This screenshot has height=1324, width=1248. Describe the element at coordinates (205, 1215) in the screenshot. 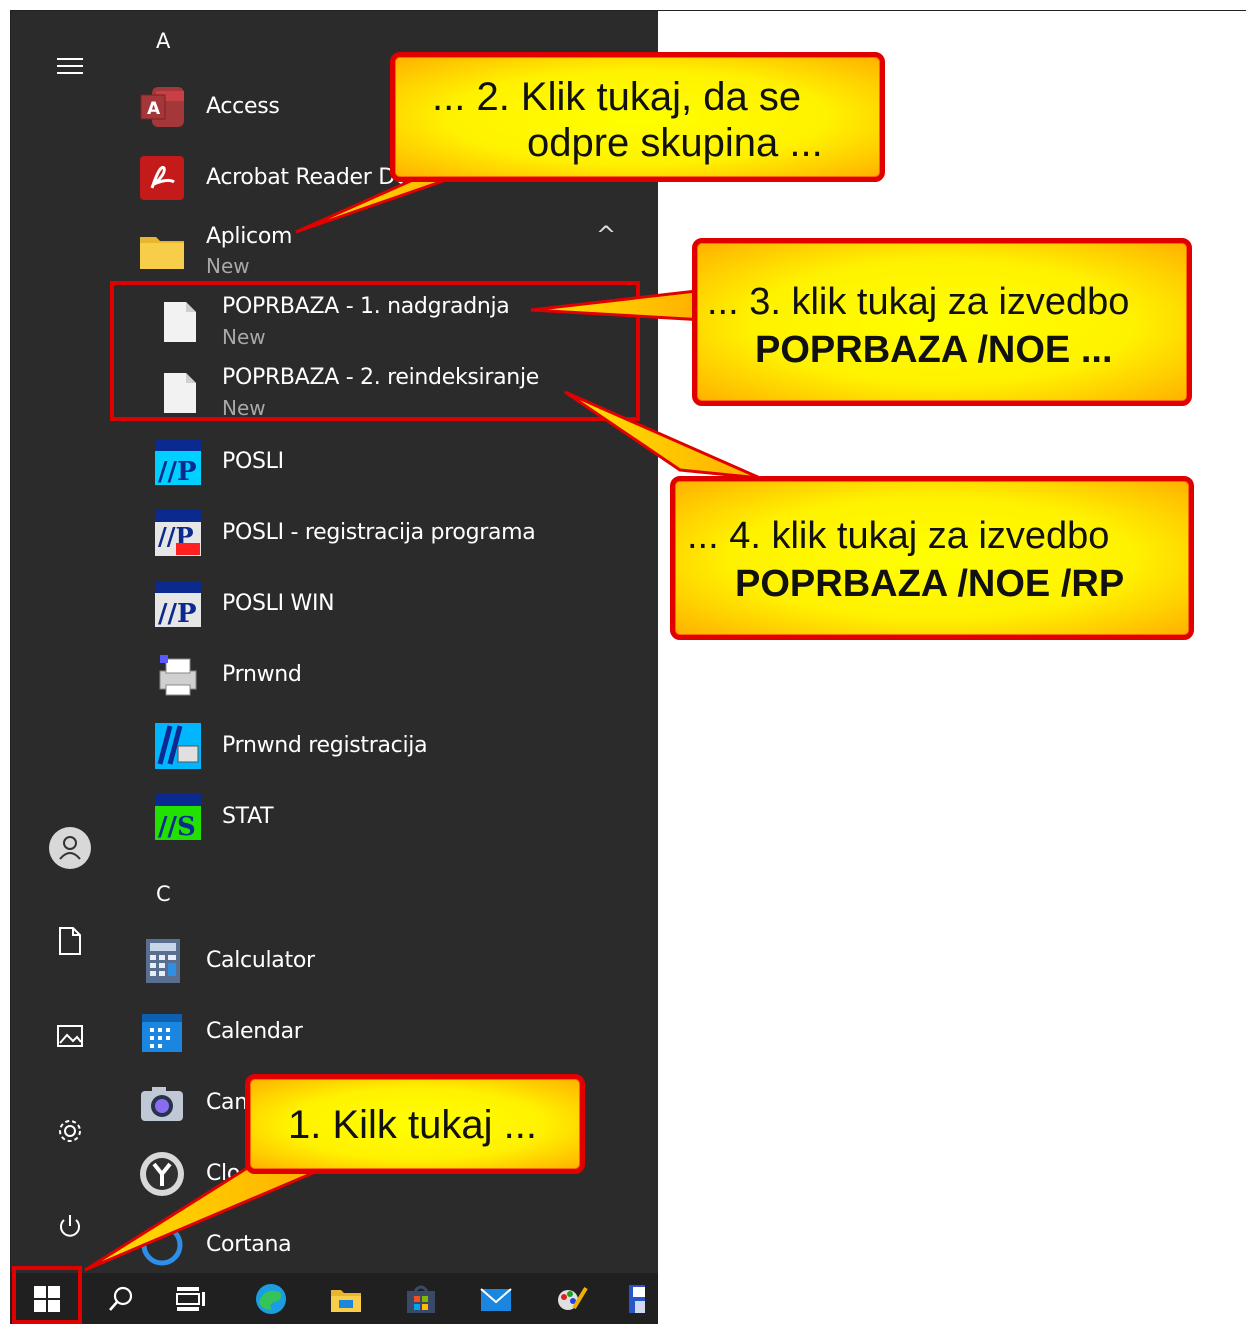

I see `callout-1-tail` at that location.